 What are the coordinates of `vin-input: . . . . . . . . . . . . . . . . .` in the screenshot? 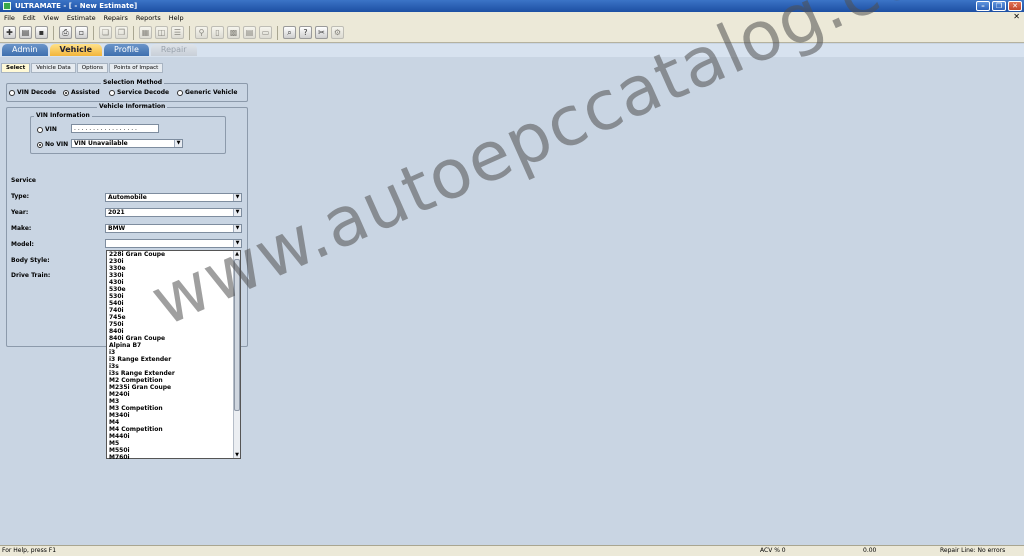 It's located at (115, 128).